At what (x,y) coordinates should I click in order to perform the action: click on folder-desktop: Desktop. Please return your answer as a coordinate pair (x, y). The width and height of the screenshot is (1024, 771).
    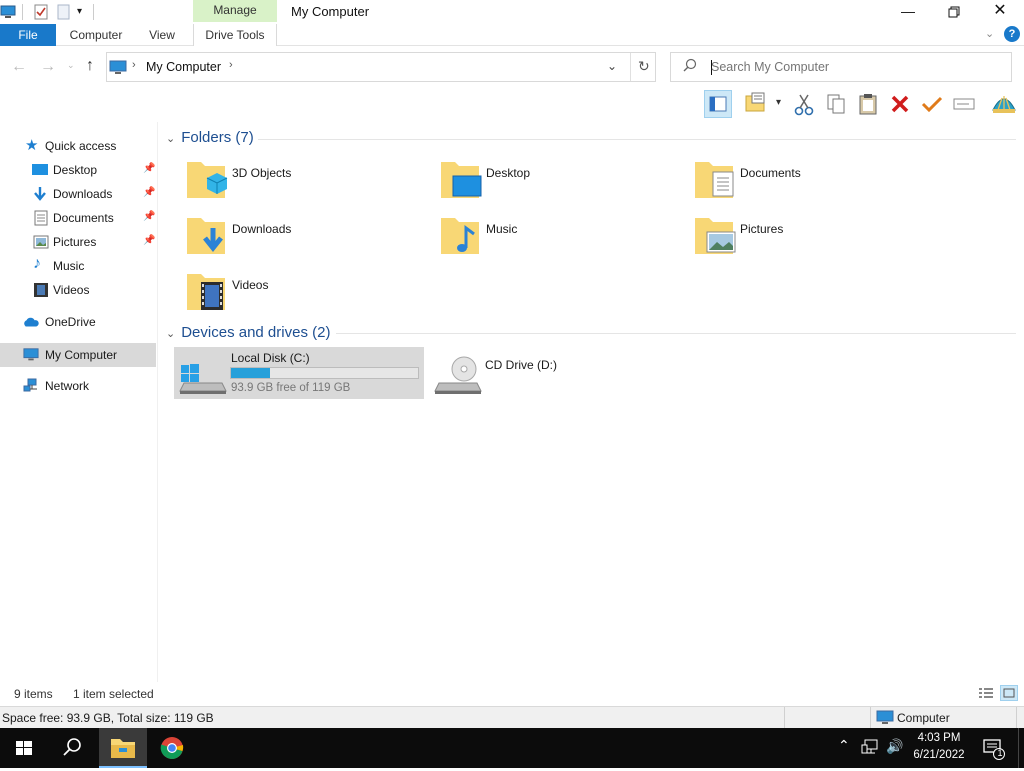
    Looking at the image, I should click on (549, 182).